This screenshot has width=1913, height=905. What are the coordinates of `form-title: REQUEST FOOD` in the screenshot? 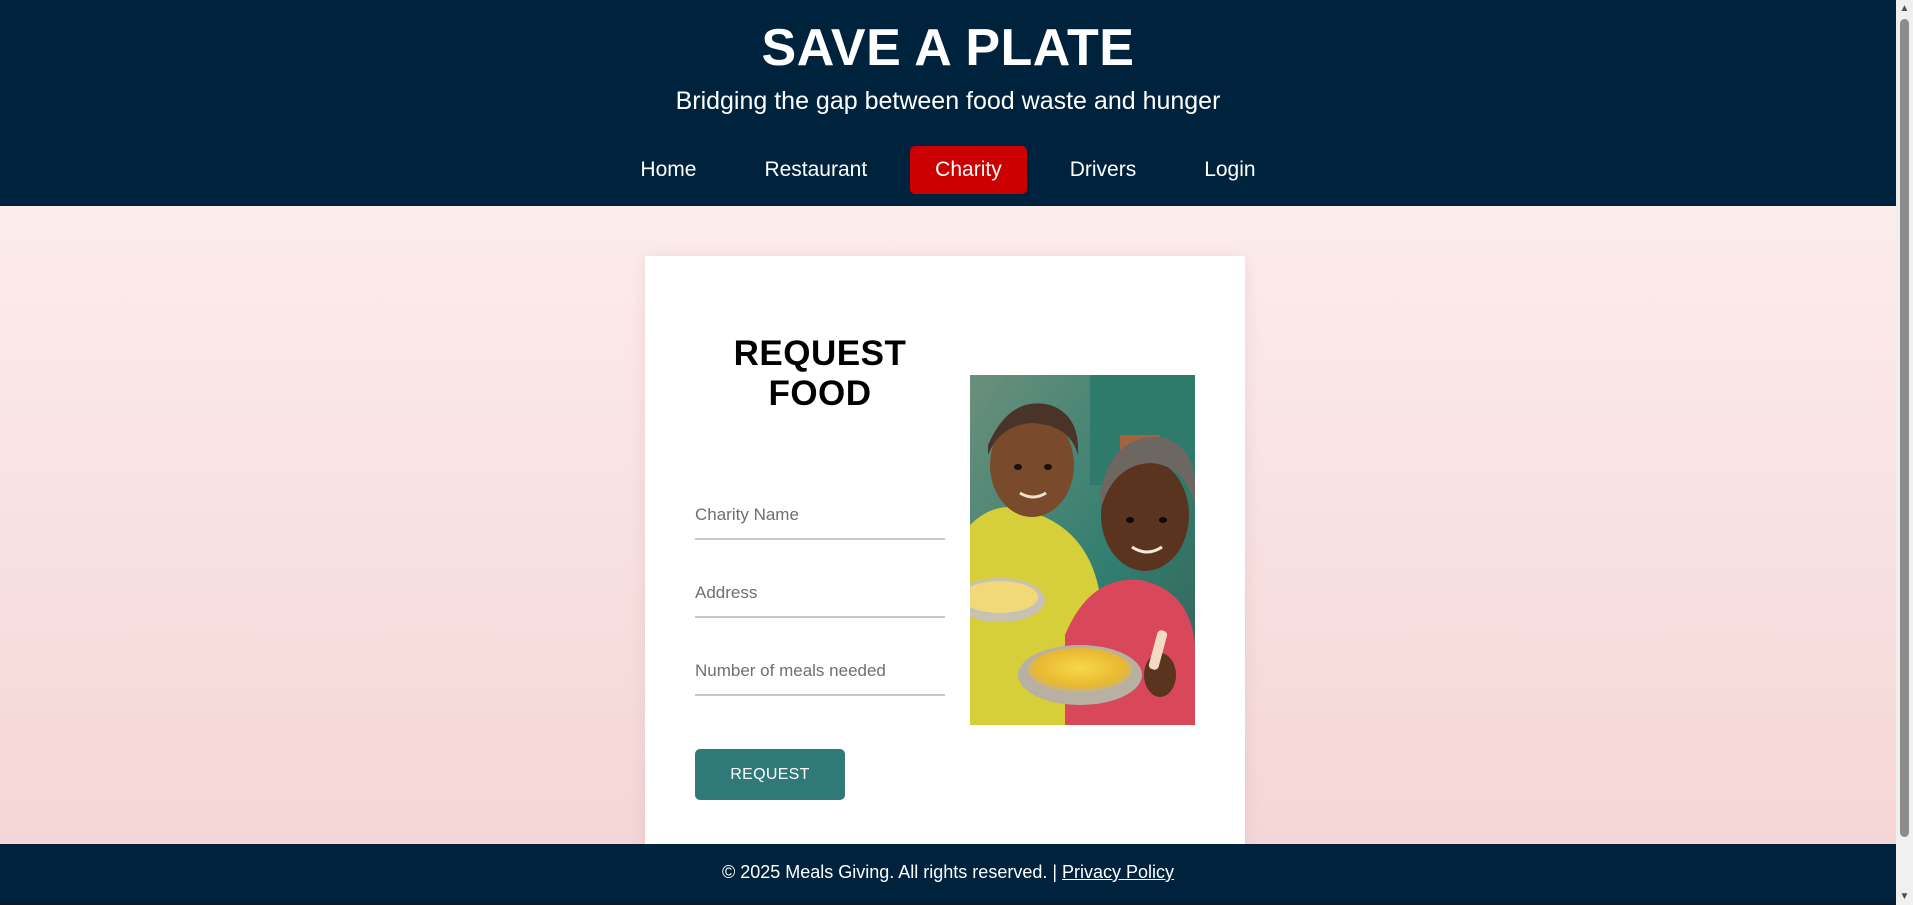 It's located at (820, 373).